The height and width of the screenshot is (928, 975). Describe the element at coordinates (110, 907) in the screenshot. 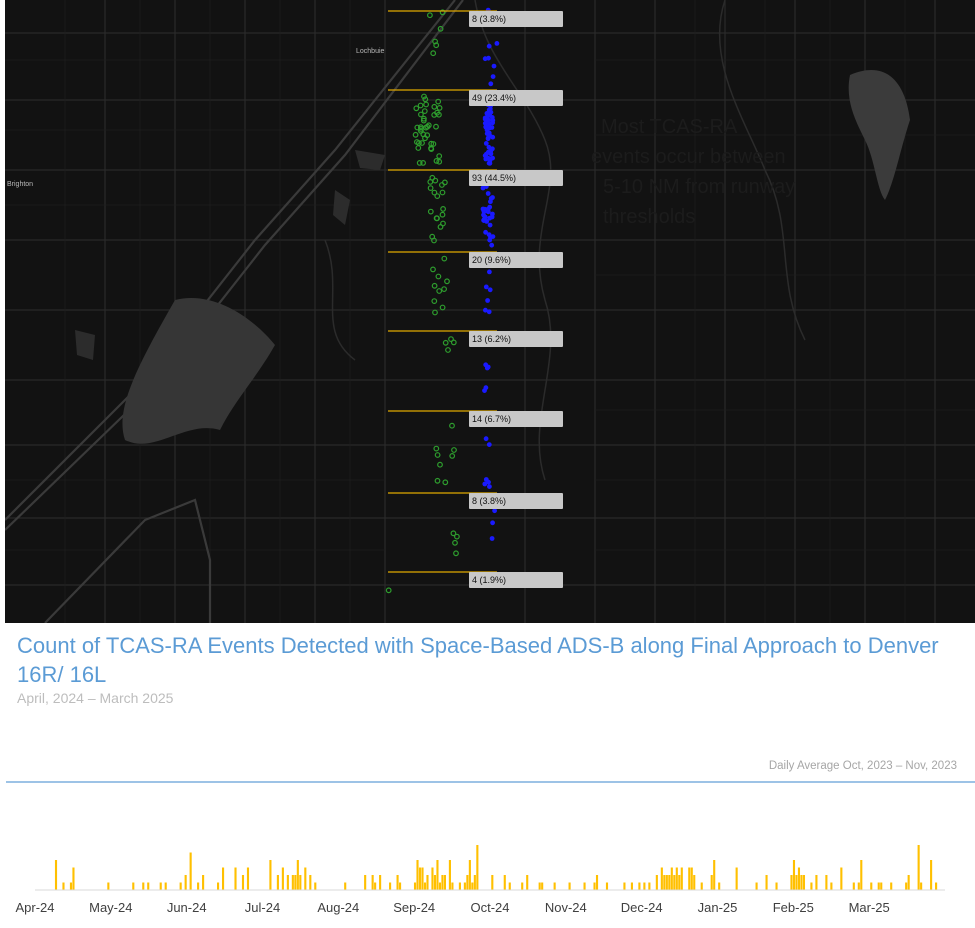

I see `x-tick-label: May-24` at that location.